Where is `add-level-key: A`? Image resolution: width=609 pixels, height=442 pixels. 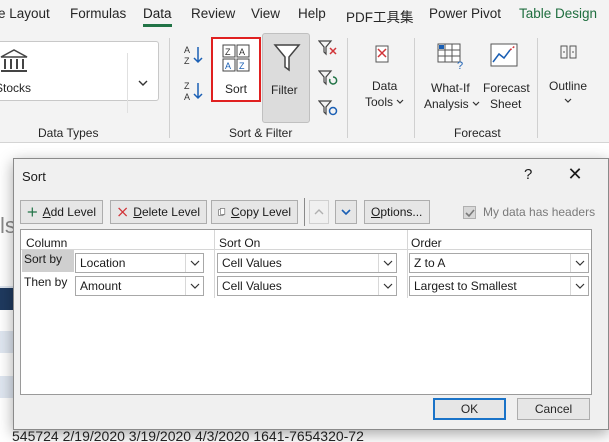 add-level-key: A is located at coordinates (46, 212).